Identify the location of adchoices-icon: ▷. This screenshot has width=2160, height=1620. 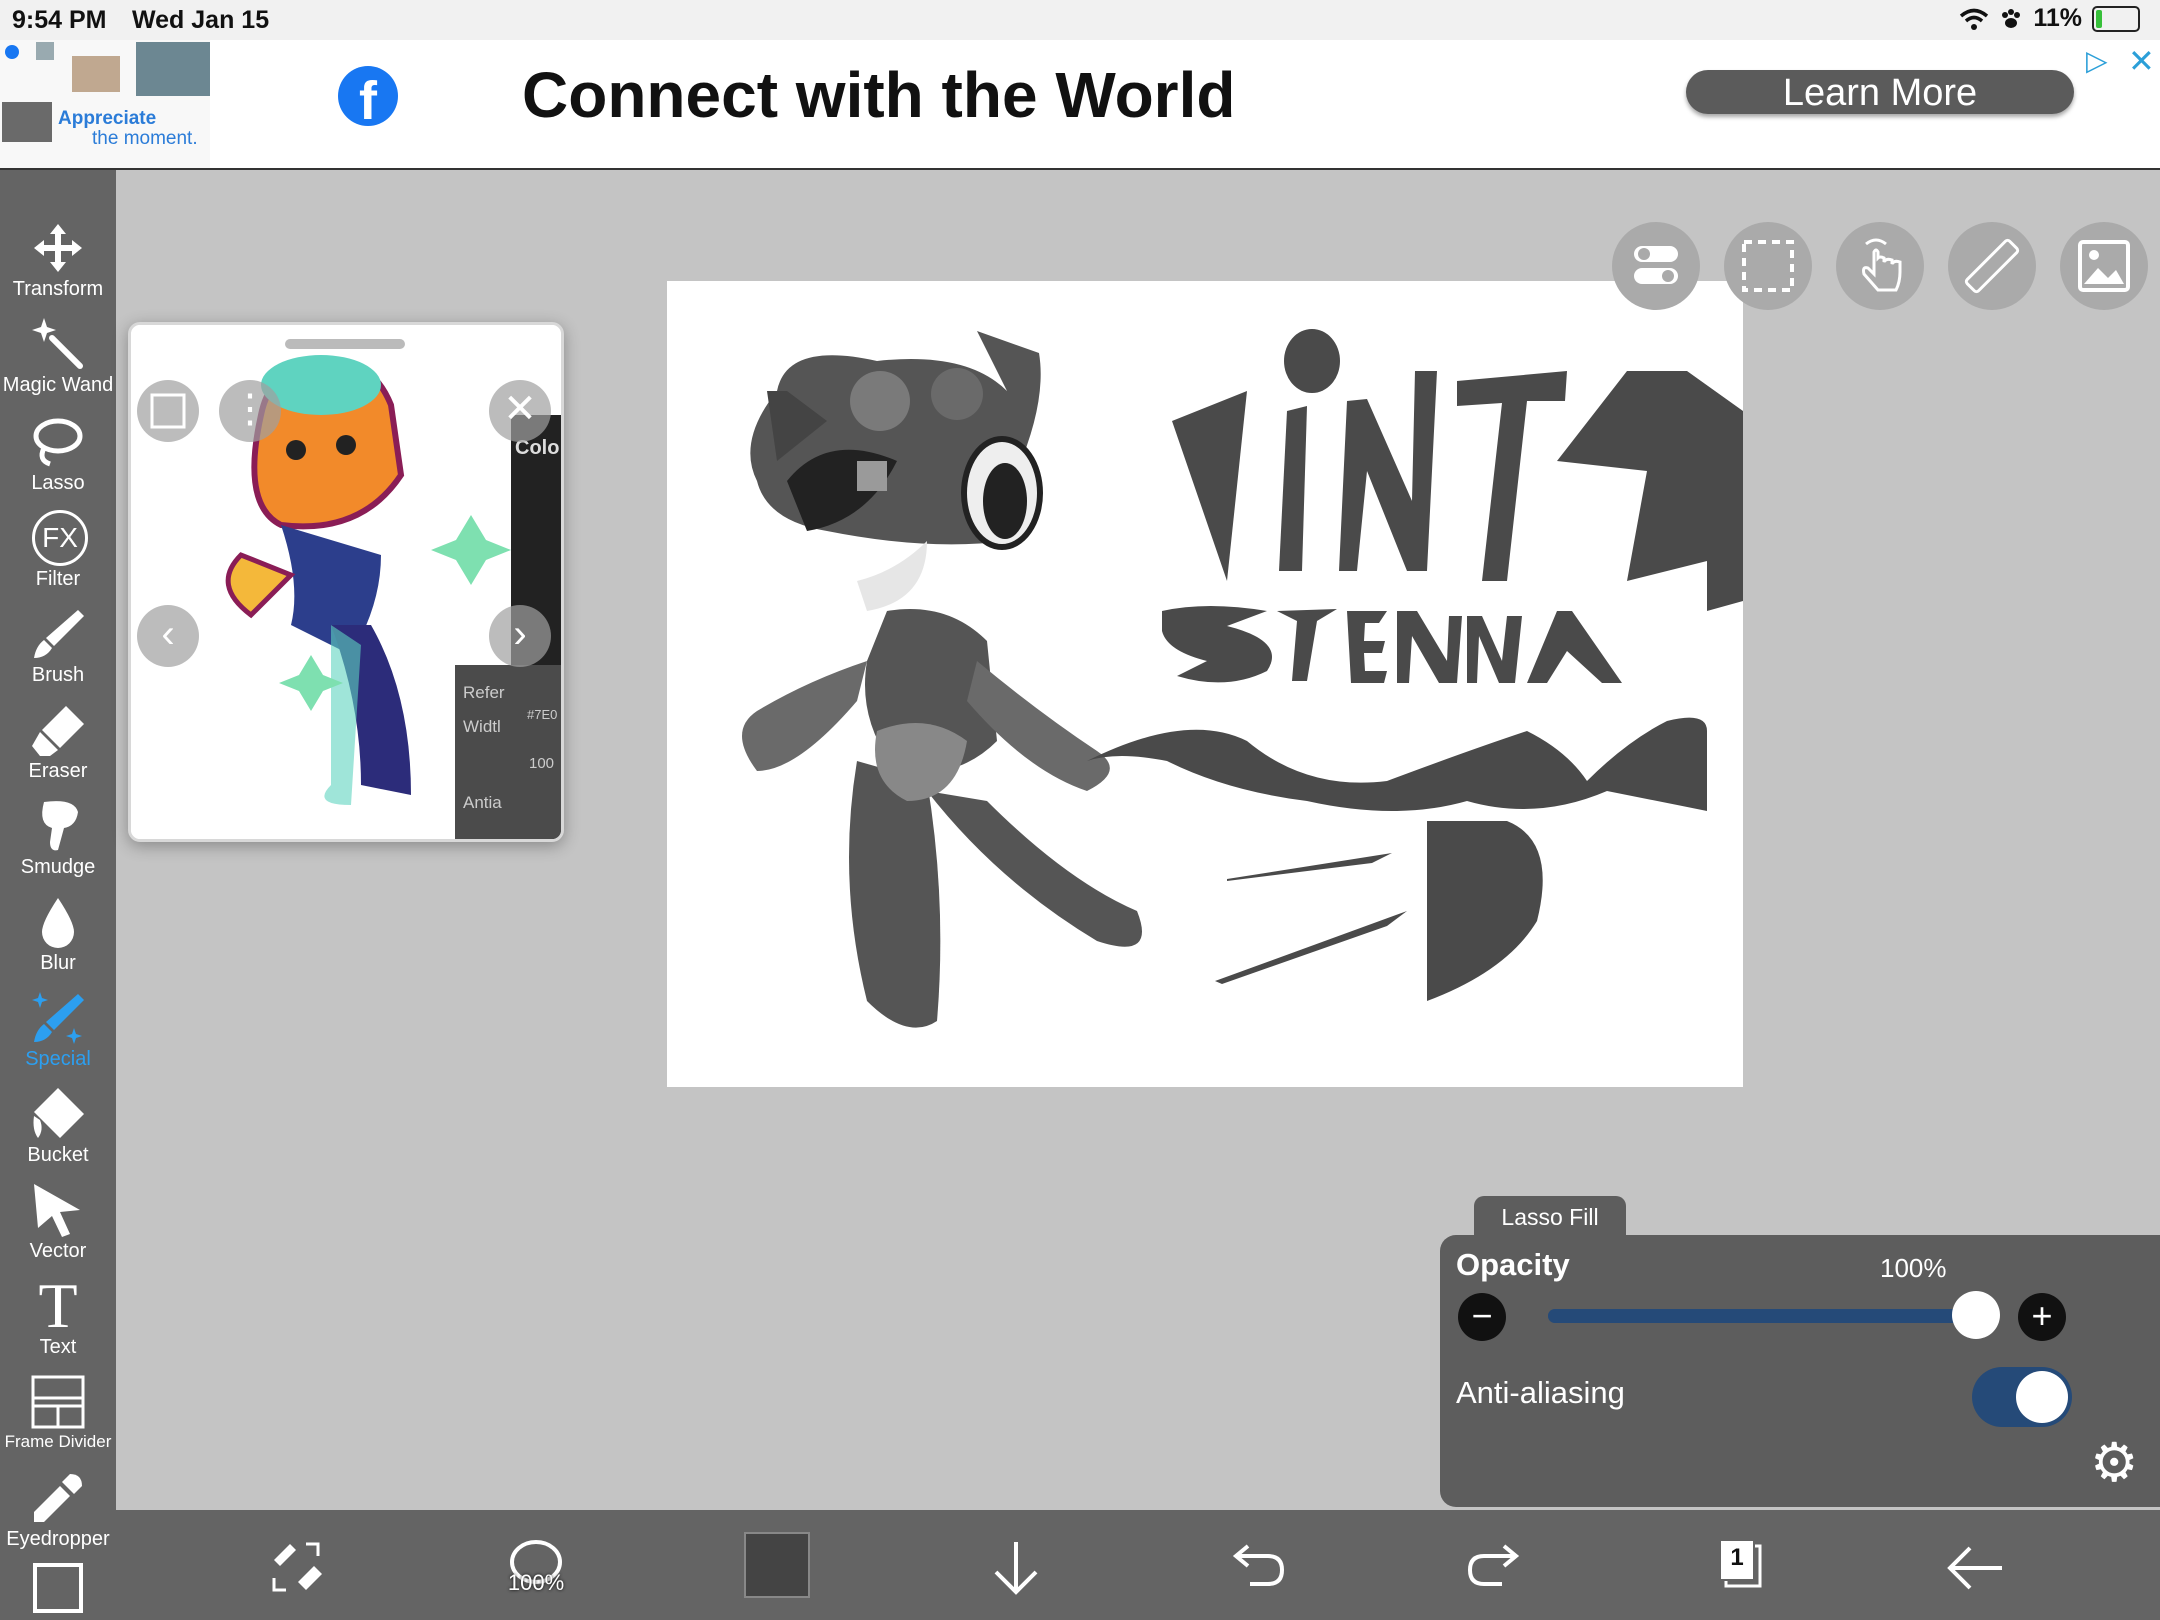
(2097, 60).